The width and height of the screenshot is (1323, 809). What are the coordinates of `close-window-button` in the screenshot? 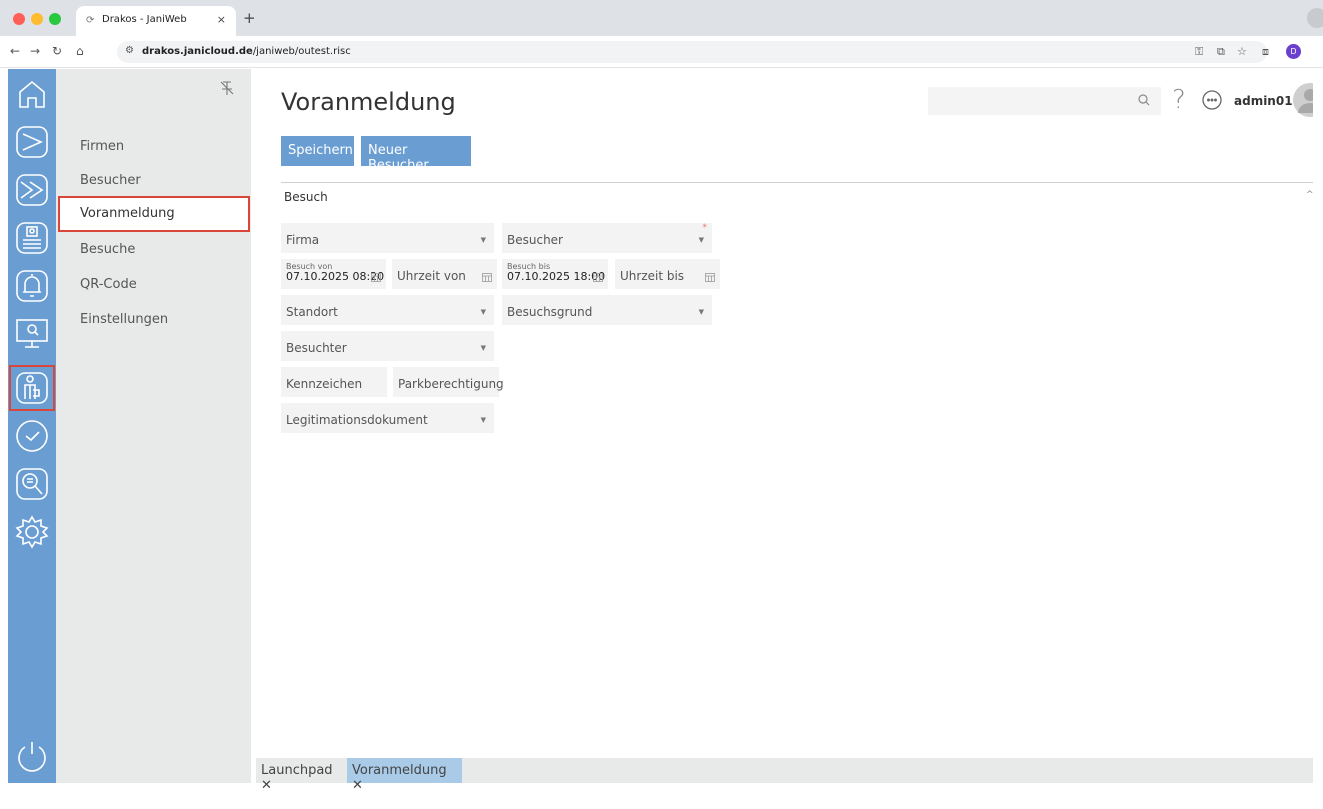 It's located at (19, 19).